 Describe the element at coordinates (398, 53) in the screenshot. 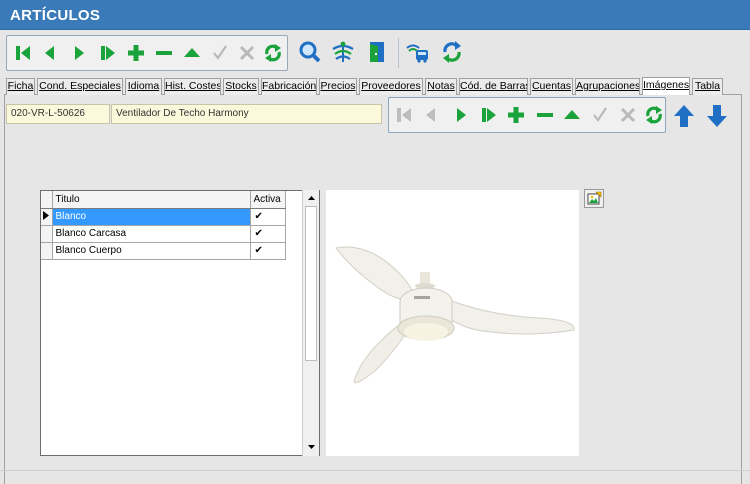

I see `toolbar-separator` at that location.